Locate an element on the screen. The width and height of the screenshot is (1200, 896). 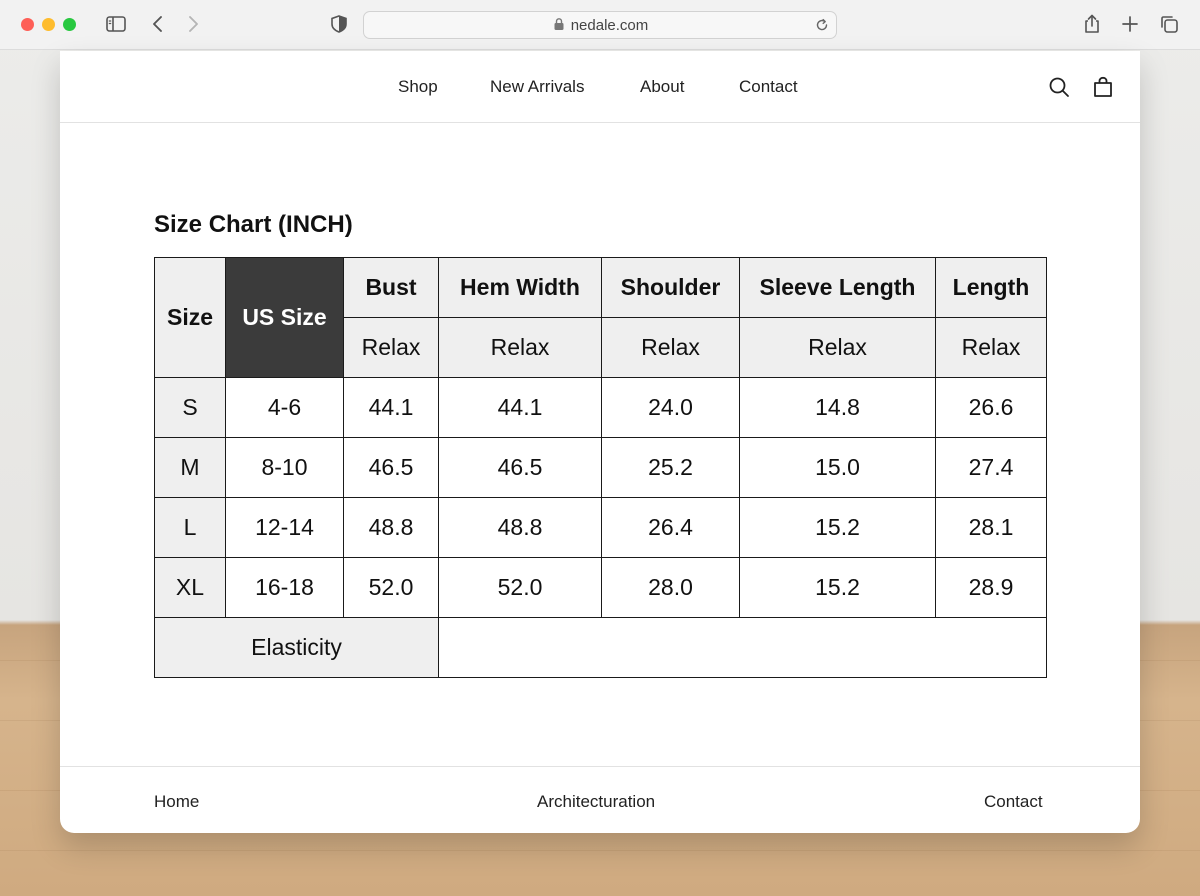
site-footer: Home Architecturation Contact is located at coordinates (600, 799).